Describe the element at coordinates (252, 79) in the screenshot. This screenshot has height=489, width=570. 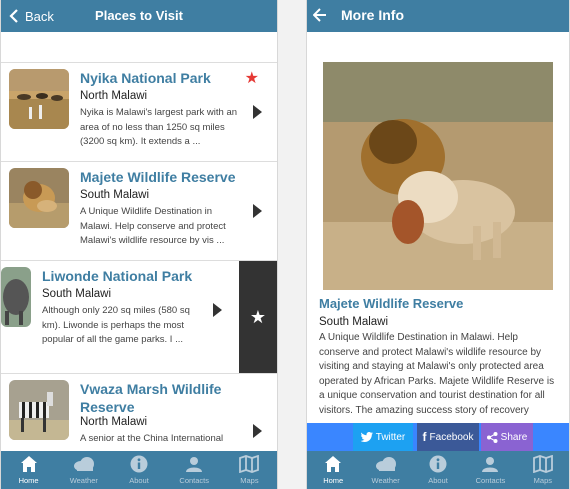
I see `favorite-star-icon: ★` at that location.